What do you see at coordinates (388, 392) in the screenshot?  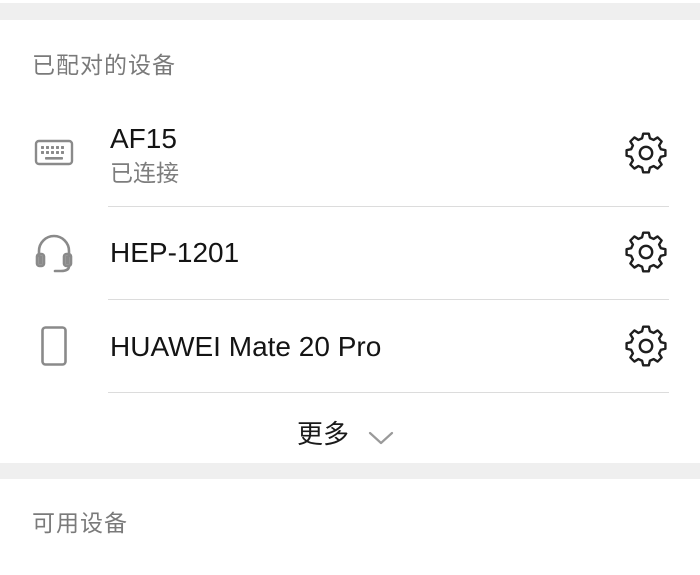 I see `row-divider` at bounding box center [388, 392].